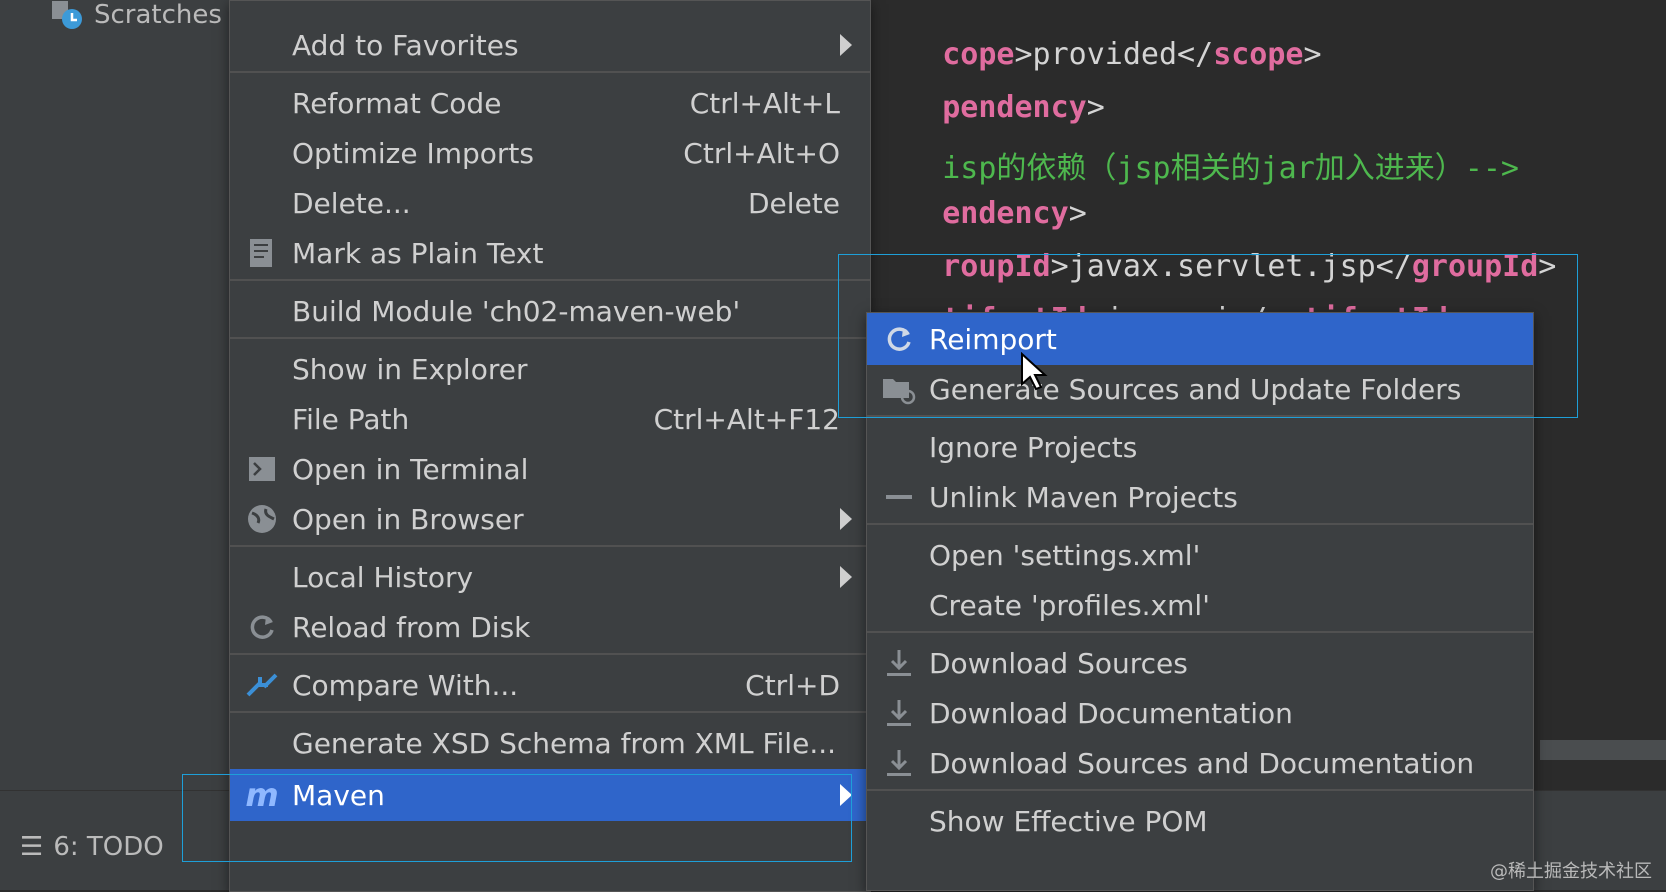 This screenshot has height=892, width=1666. I want to click on horizontal-scrollbar, so click(1603, 750).